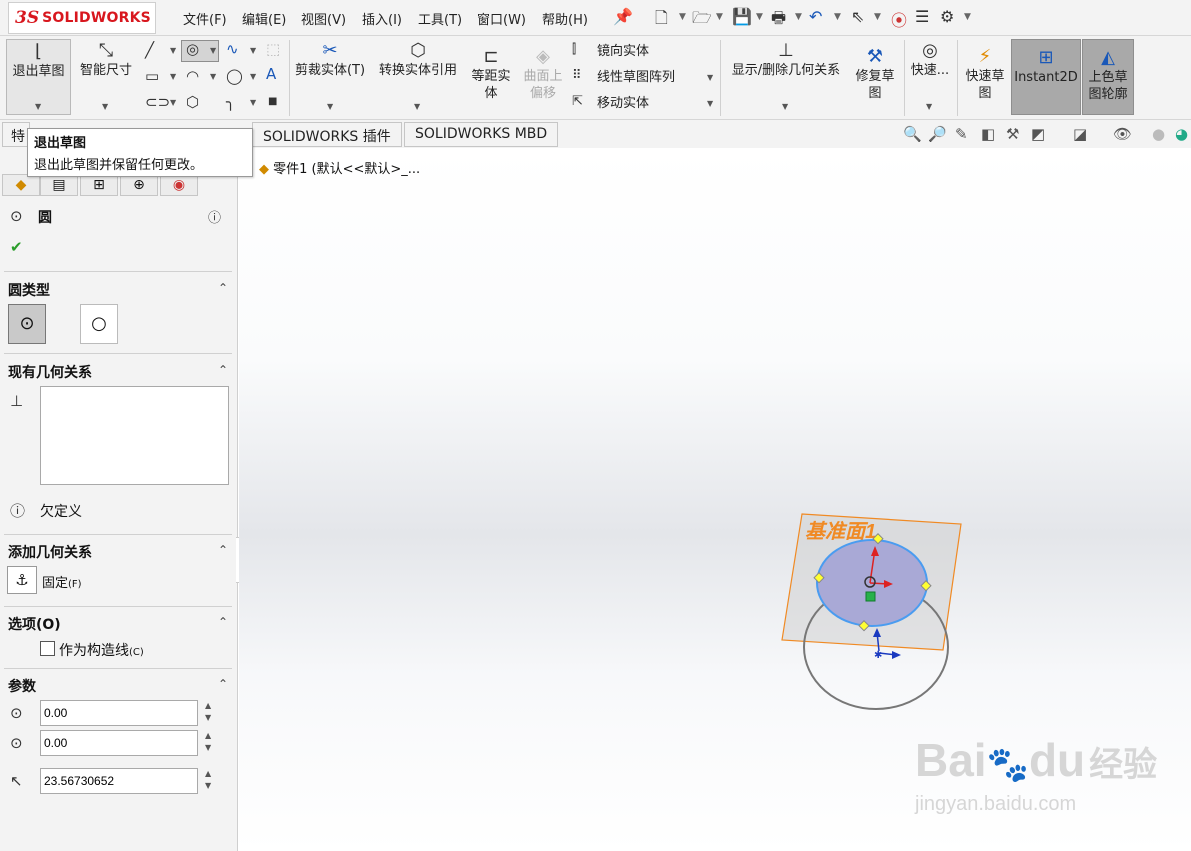 The width and height of the screenshot is (1191, 851). Describe the element at coordinates (623, 51) in the screenshot. I see `mirror-entities-label: 镜向实体` at that location.